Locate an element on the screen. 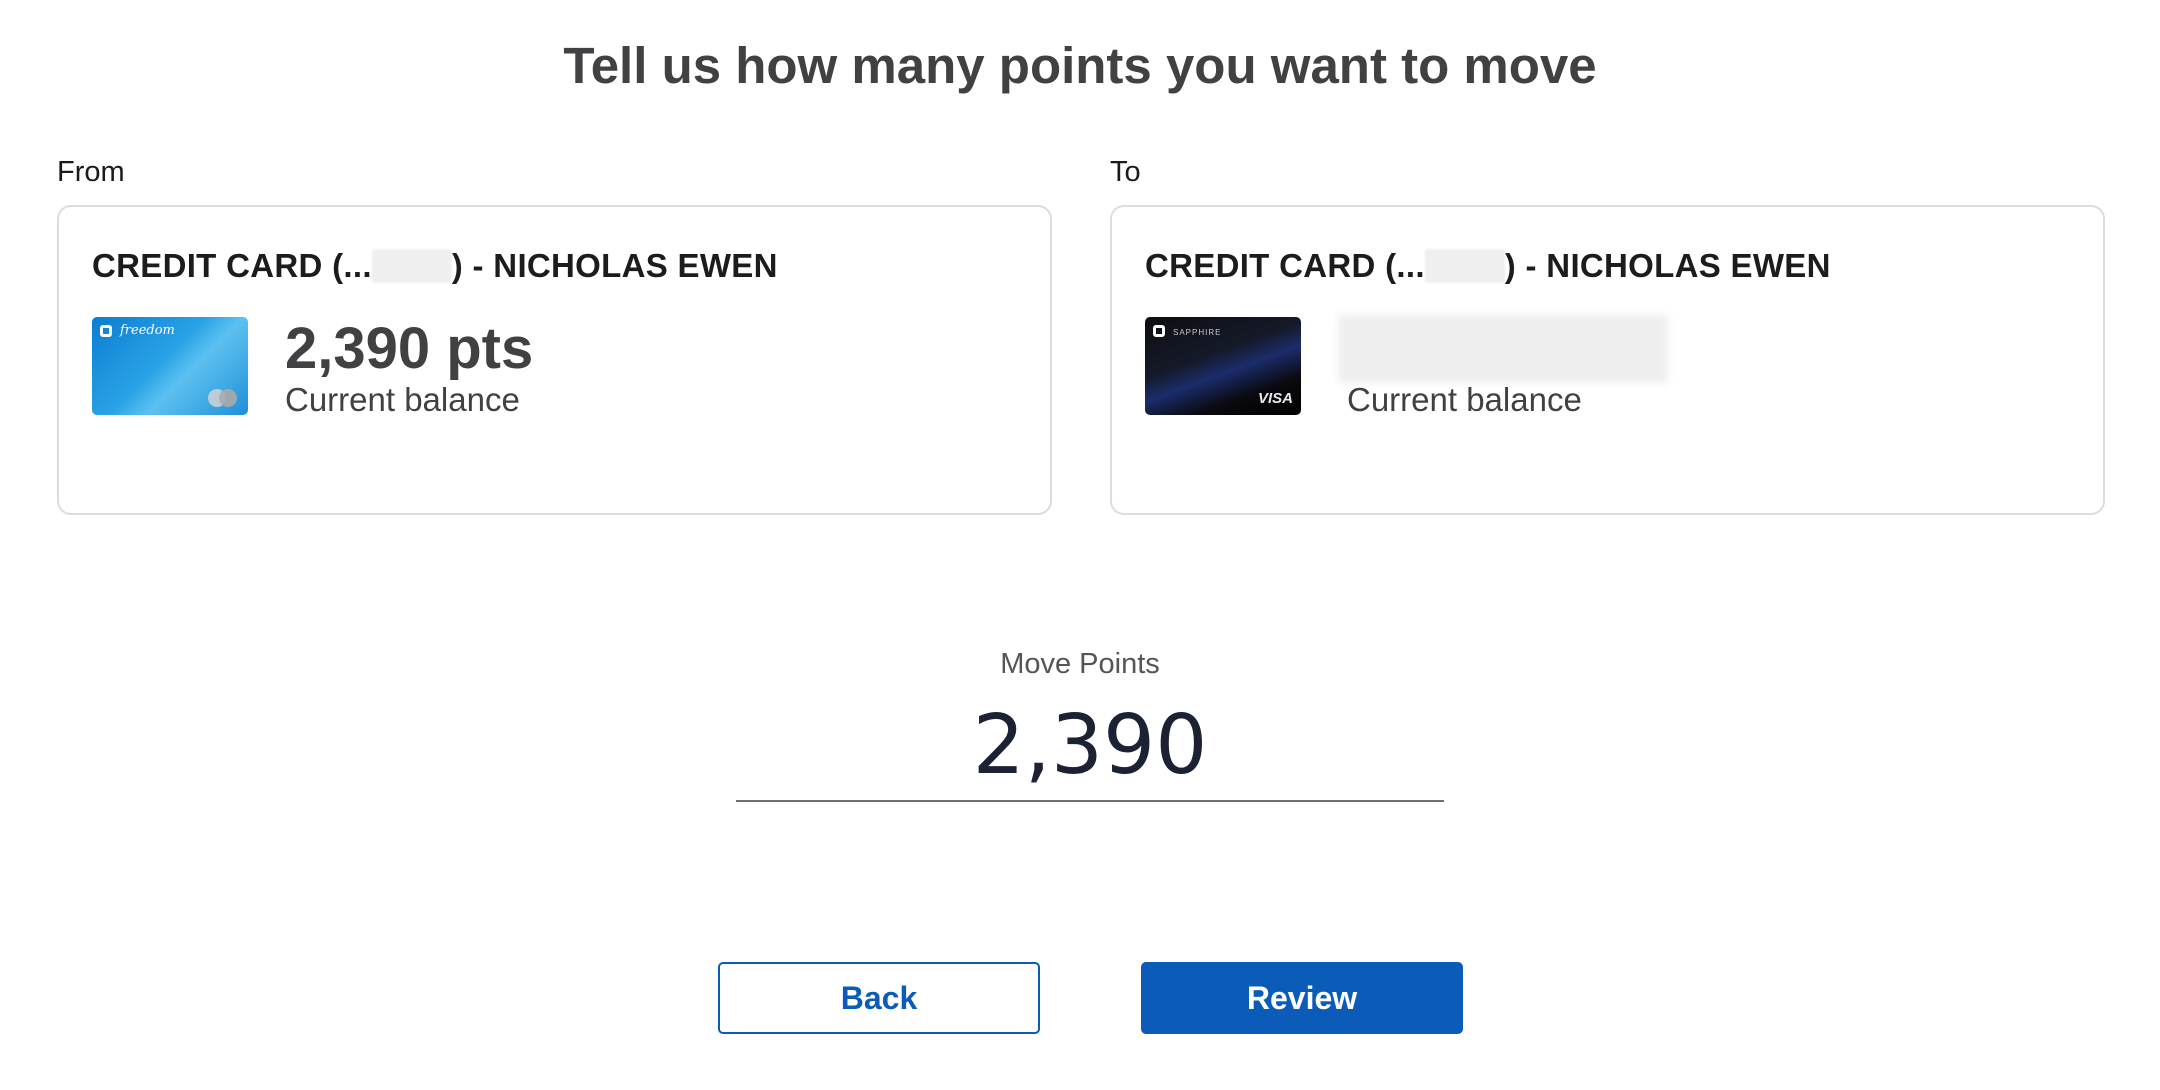 The height and width of the screenshot is (1090, 2160). from-account-name: CREDIT CARD (... ) - NICHOLAS EWEN is located at coordinates (435, 266).